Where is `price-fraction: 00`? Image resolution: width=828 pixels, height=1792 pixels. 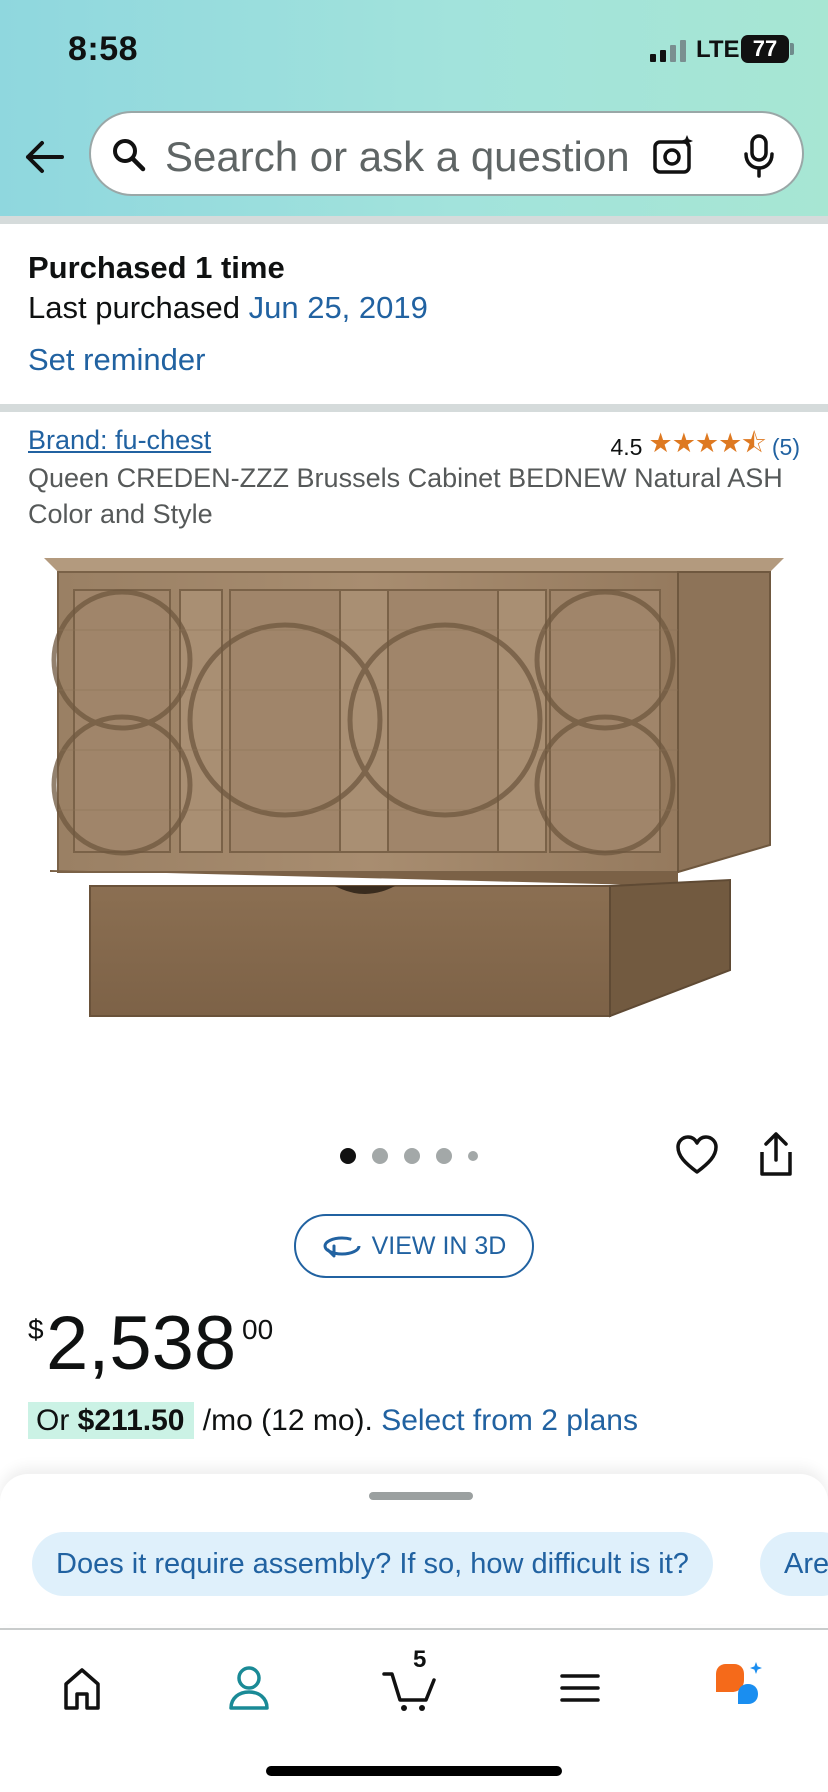 price-fraction: 00 is located at coordinates (258, 1329).